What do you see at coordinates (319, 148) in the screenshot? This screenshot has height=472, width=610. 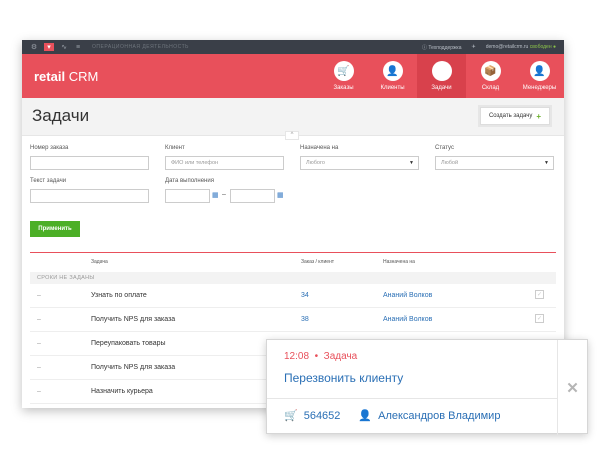 I see `assigned-label: Назначена на` at bounding box center [319, 148].